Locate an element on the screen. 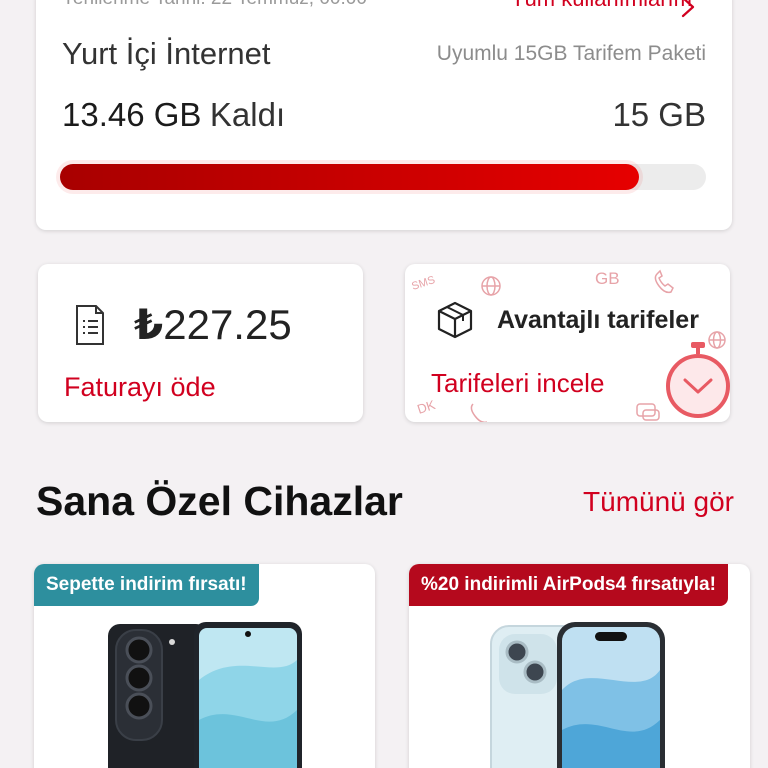  usage-package-name: Uyumlu 15GB Tarifem Paketi is located at coordinates (571, 53).